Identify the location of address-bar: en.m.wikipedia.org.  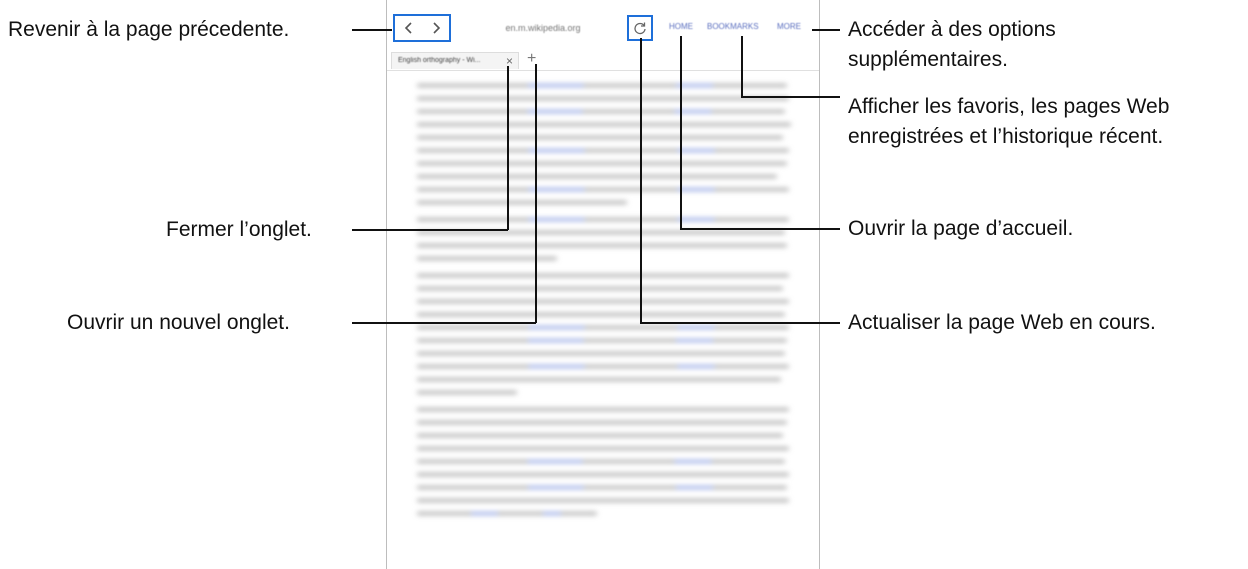
(543, 28).